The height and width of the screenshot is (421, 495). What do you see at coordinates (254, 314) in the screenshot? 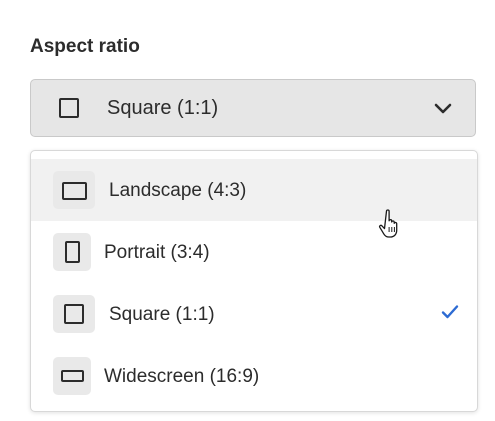
I see `menu-item-square: Square (1:1)` at bounding box center [254, 314].